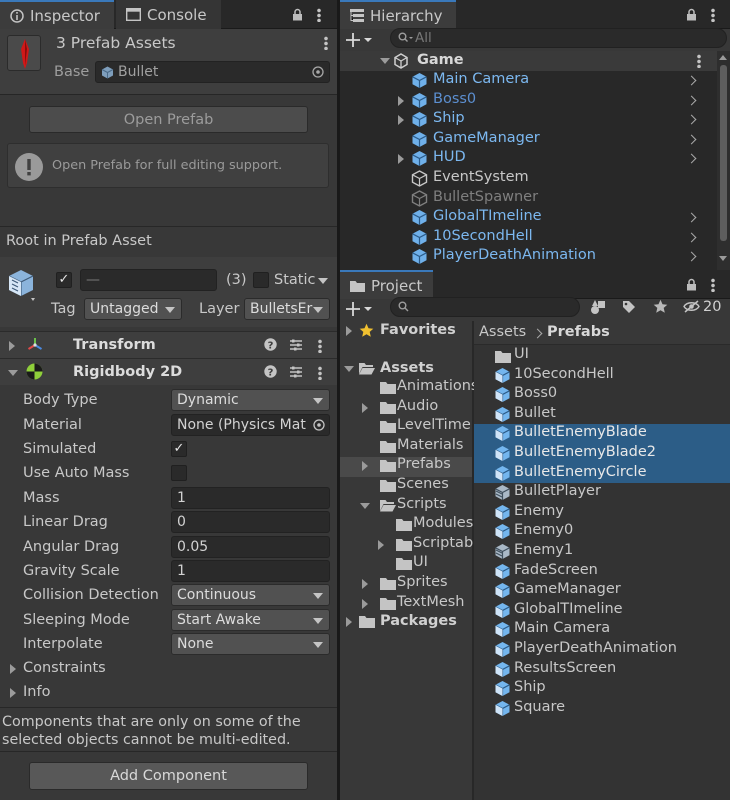 The height and width of the screenshot is (800, 730). Describe the element at coordinates (660, 306) in the screenshot. I see `favorite-star-icon` at that location.